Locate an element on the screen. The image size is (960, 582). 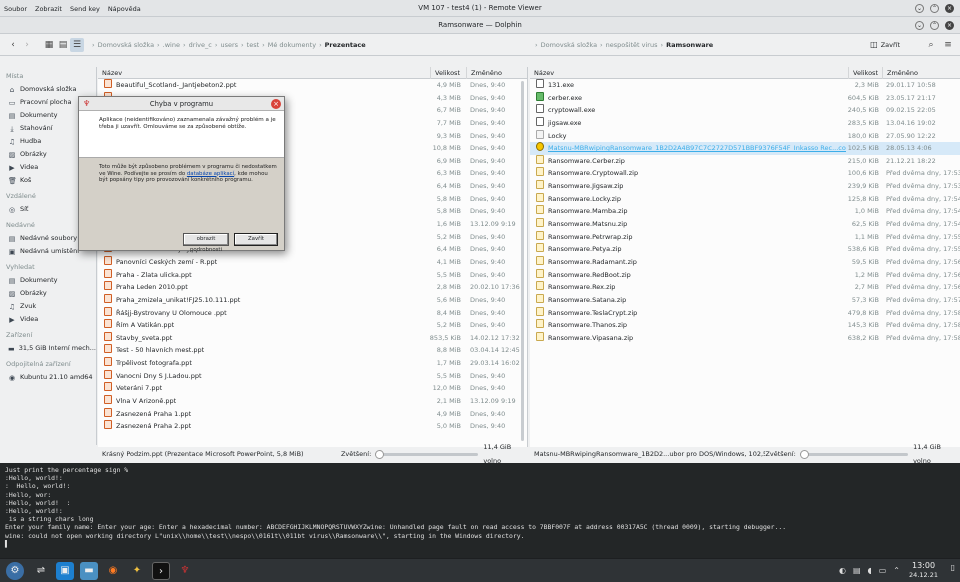
left-crumb: Prezentace is located at coordinates (345, 45).